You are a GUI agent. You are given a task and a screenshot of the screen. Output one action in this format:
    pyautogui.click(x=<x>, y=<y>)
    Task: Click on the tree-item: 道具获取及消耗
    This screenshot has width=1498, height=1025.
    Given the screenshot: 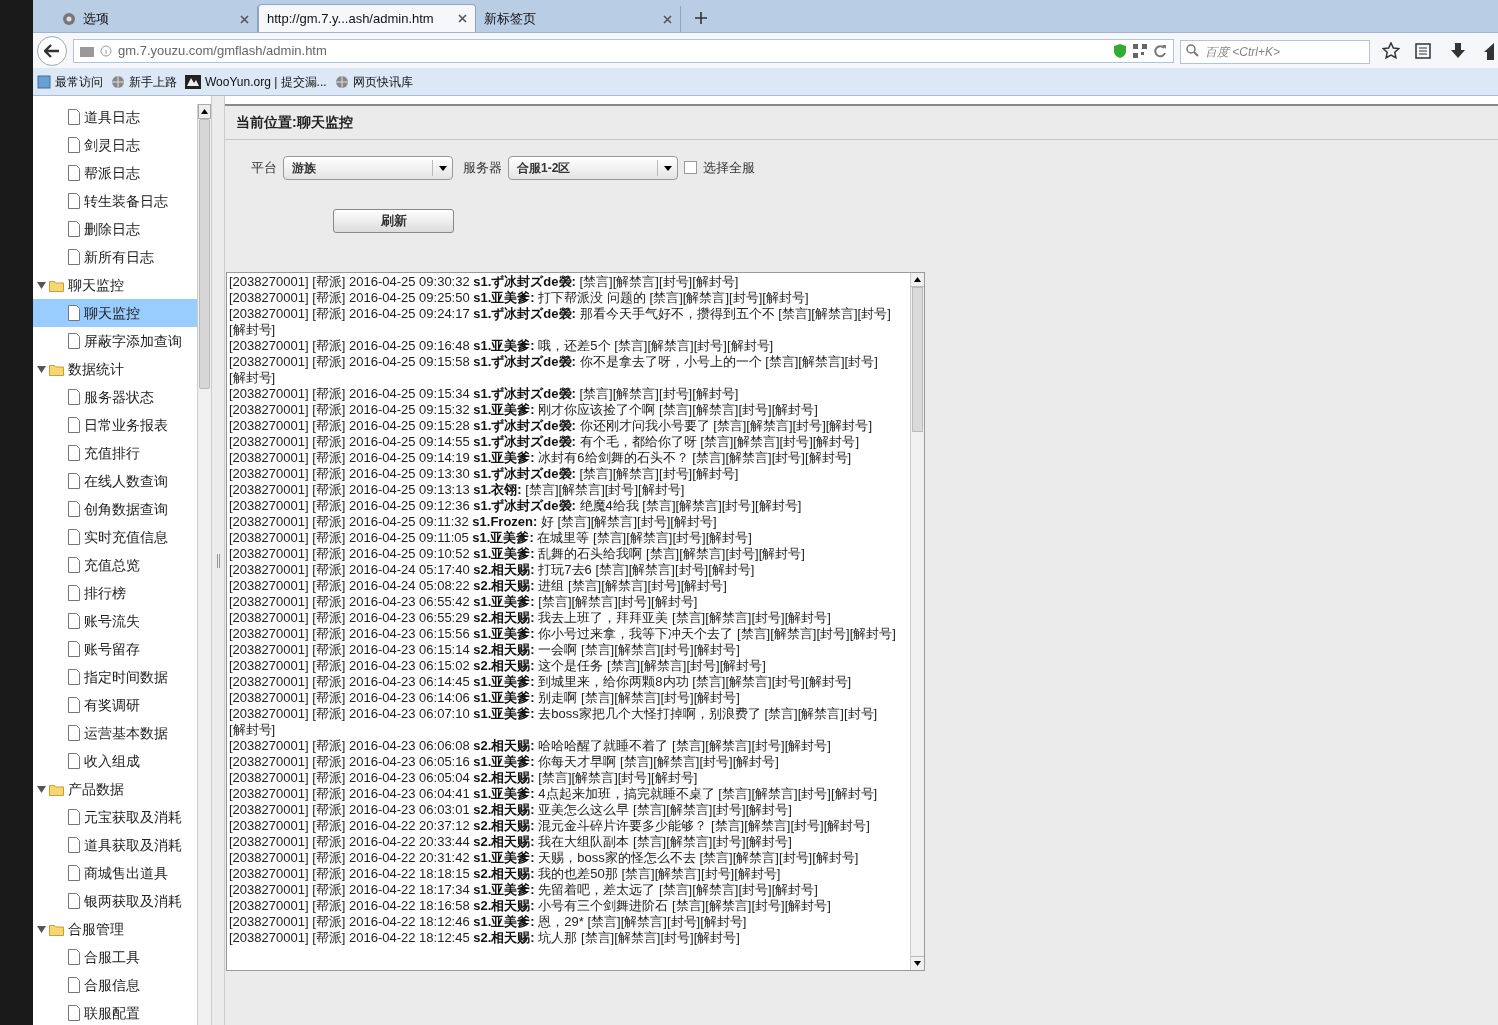 What is the action you would take?
    pyautogui.click(x=115, y=845)
    